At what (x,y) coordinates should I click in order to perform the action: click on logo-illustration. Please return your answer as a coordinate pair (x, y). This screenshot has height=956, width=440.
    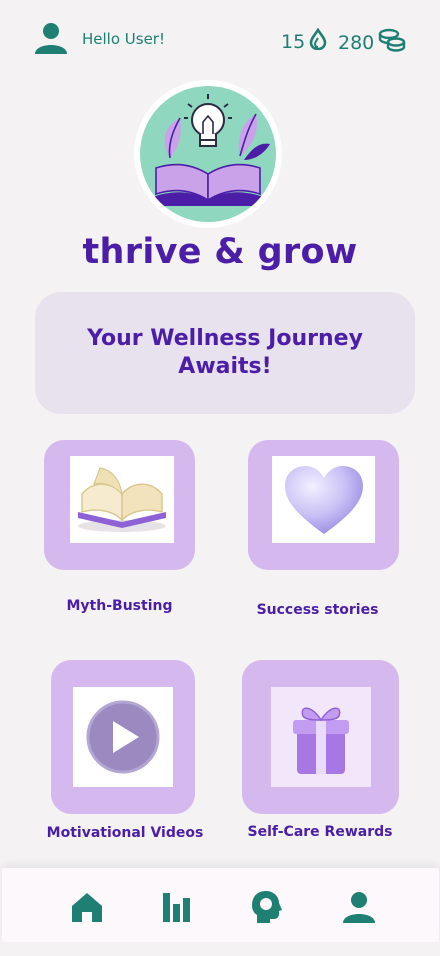
    Looking at the image, I should click on (208, 154).